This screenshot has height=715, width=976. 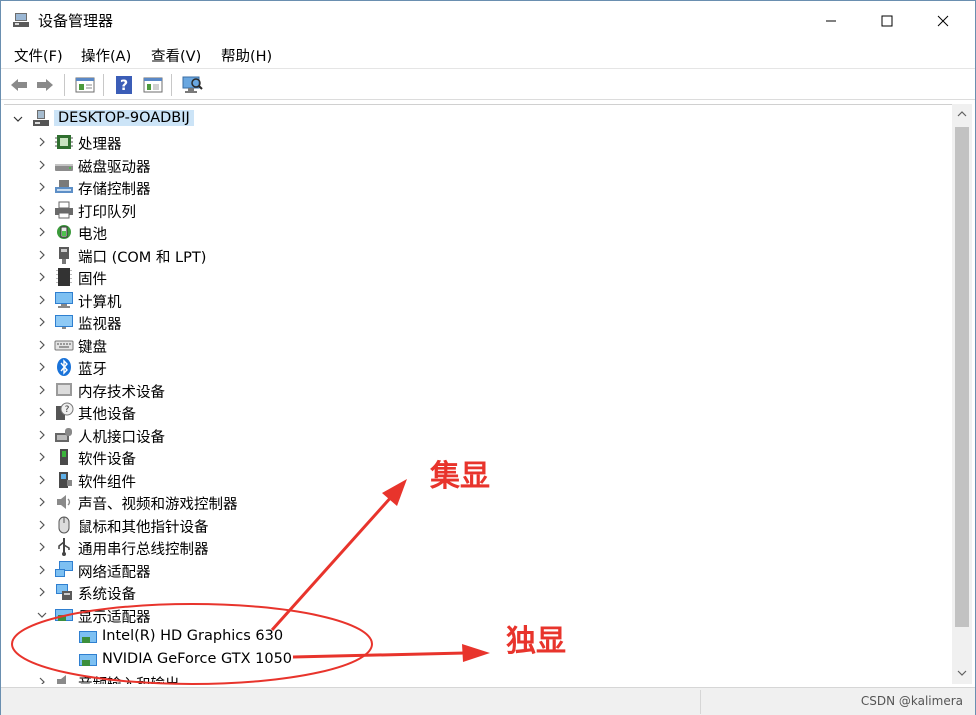 I want to click on back-icon, so click(x=19, y=85).